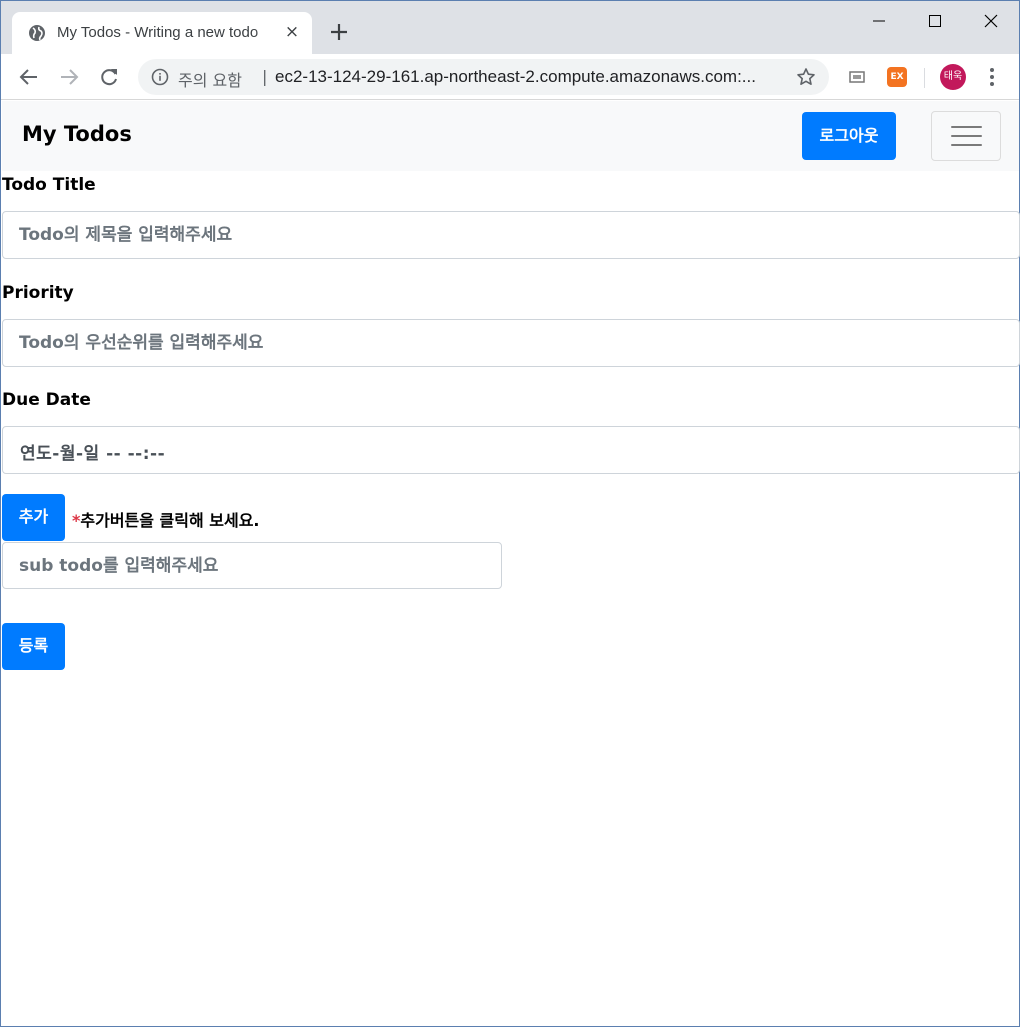  Describe the element at coordinates (879, 21) in the screenshot. I see `minimize-icon` at that location.